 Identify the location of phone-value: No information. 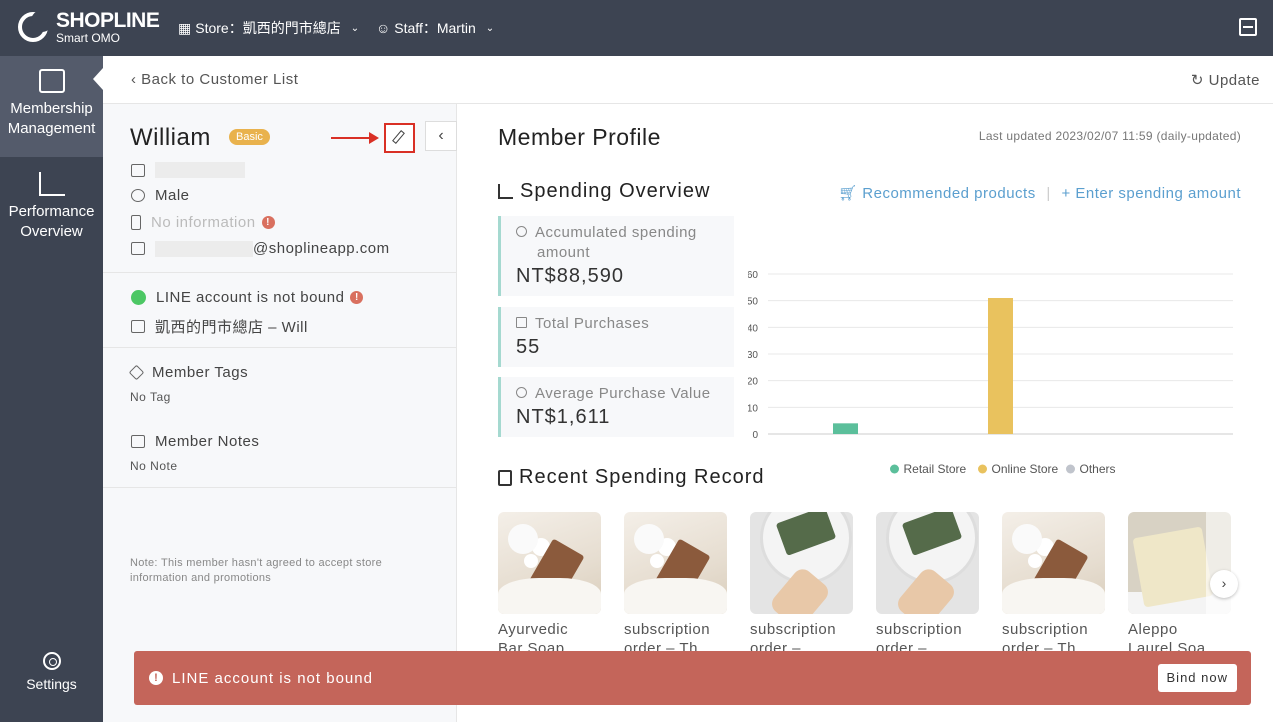
(203, 222).